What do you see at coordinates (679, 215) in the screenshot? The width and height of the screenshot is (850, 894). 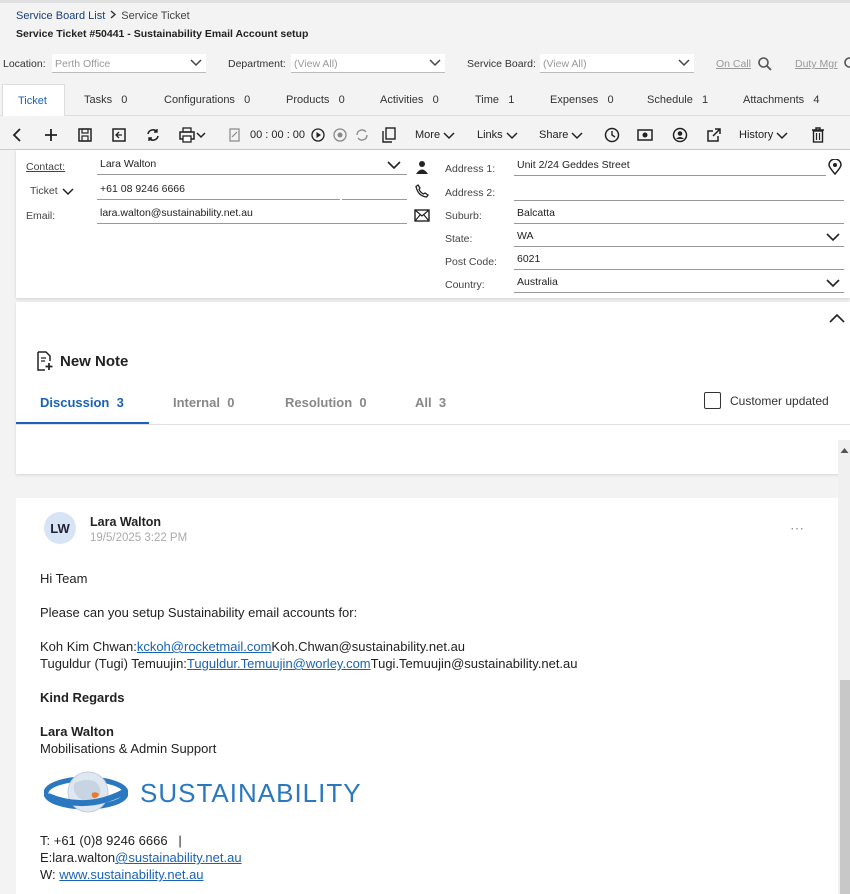 I see `suburb-field: Balcatta` at bounding box center [679, 215].